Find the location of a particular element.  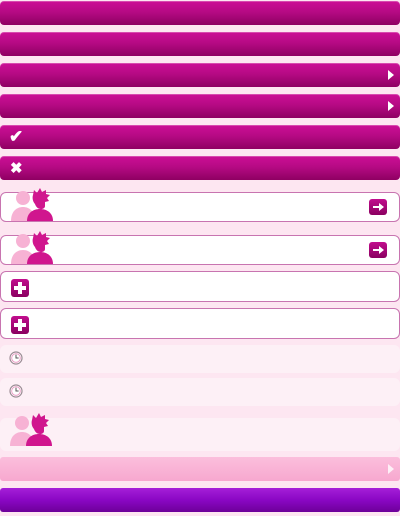

bar-5-check: ✔ is located at coordinates (200, 137).